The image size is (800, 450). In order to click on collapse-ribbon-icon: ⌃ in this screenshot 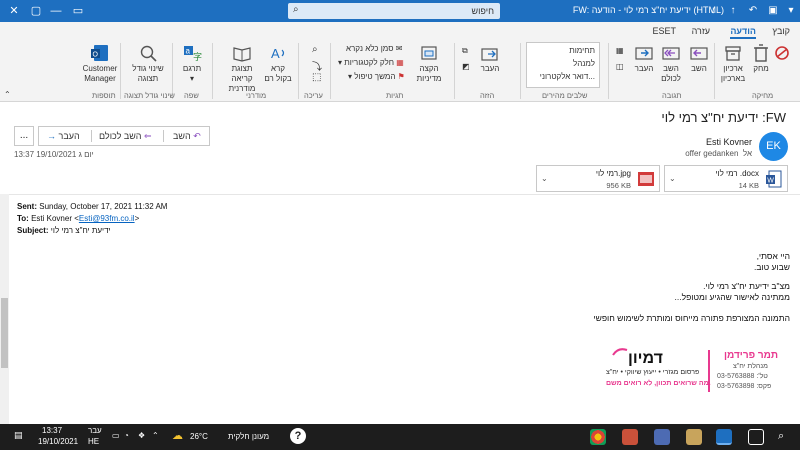, I will do `click(7, 94)`.